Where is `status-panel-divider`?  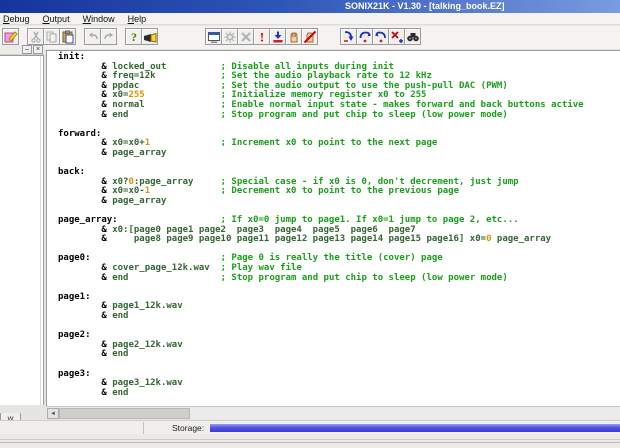
status-panel-divider is located at coordinates (143, 428).